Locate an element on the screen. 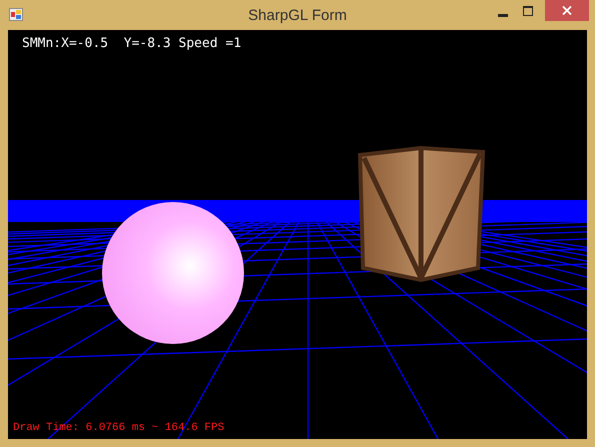  close-button is located at coordinates (567, 10).